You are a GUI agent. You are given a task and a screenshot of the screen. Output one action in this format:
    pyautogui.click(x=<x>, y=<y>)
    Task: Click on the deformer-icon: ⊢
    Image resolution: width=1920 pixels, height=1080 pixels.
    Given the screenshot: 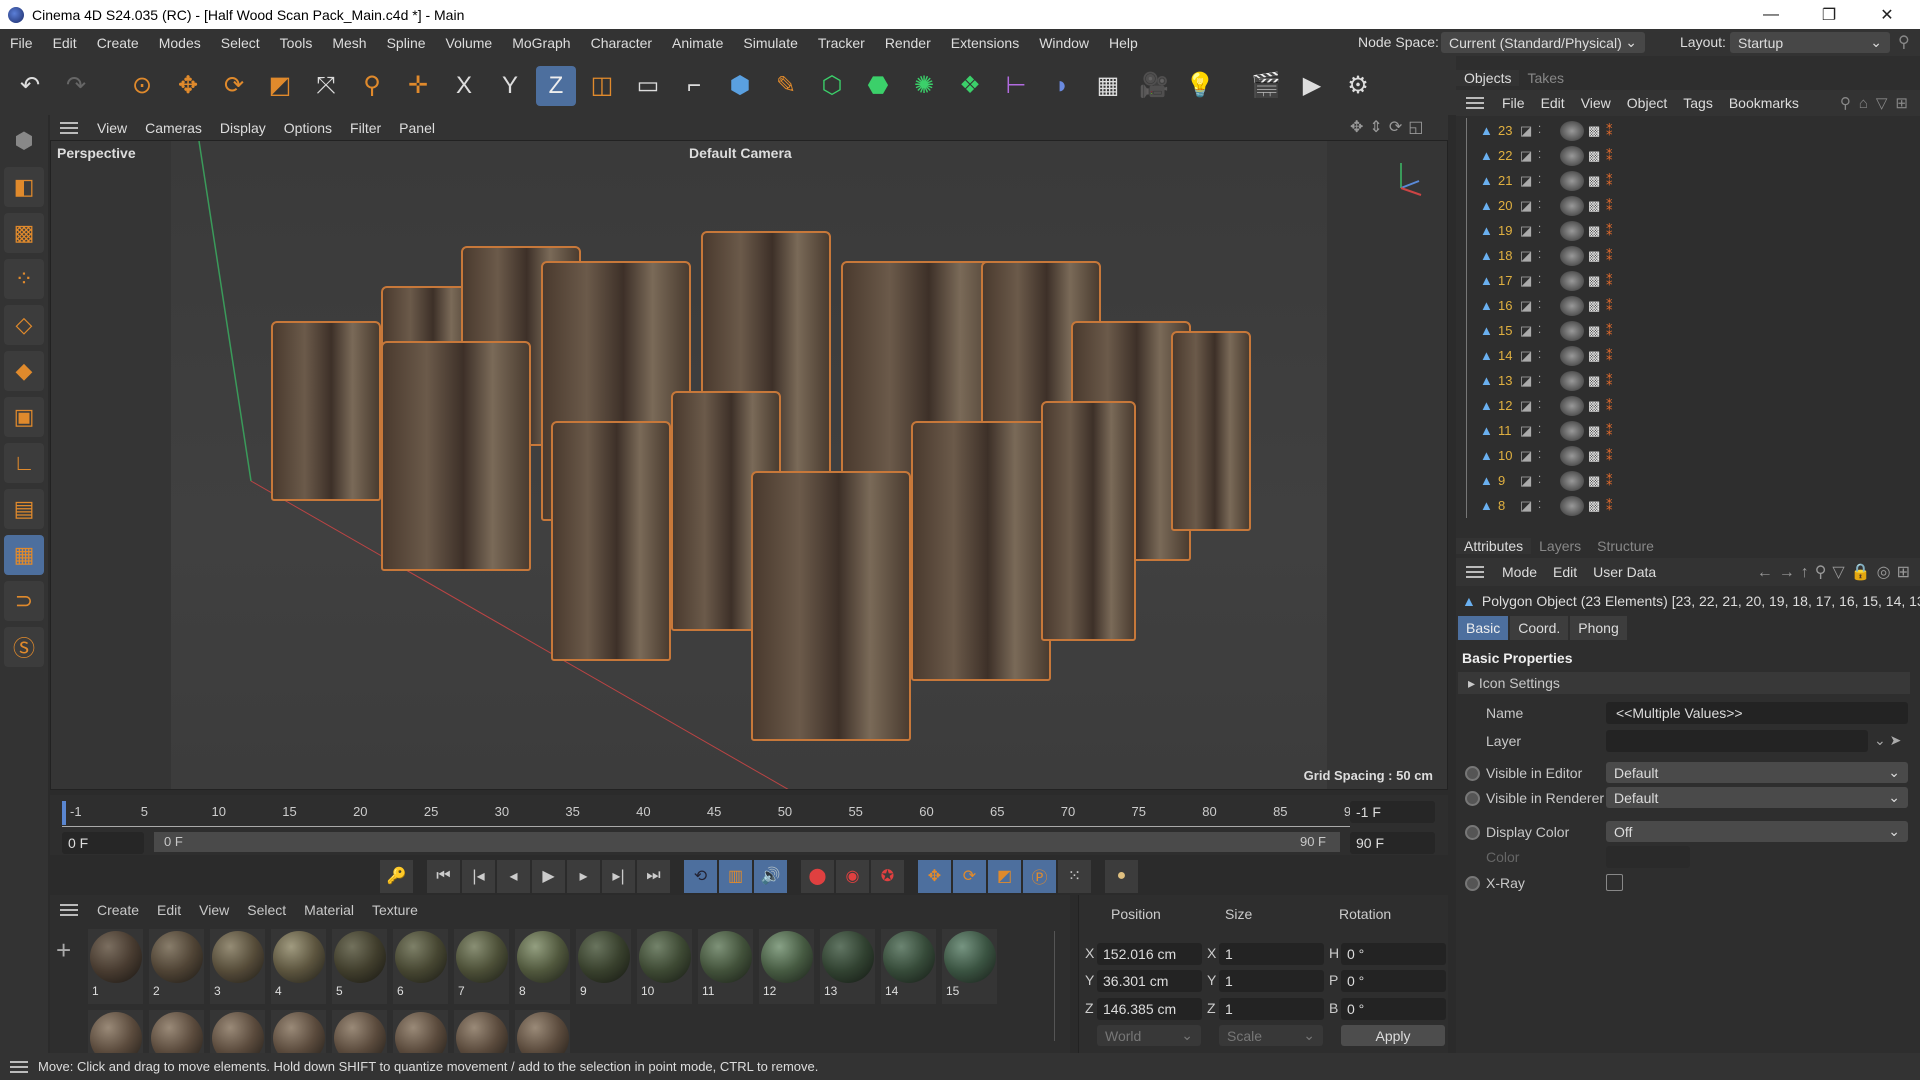 What is the action you would take?
    pyautogui.click(x=1016, y=86)
    